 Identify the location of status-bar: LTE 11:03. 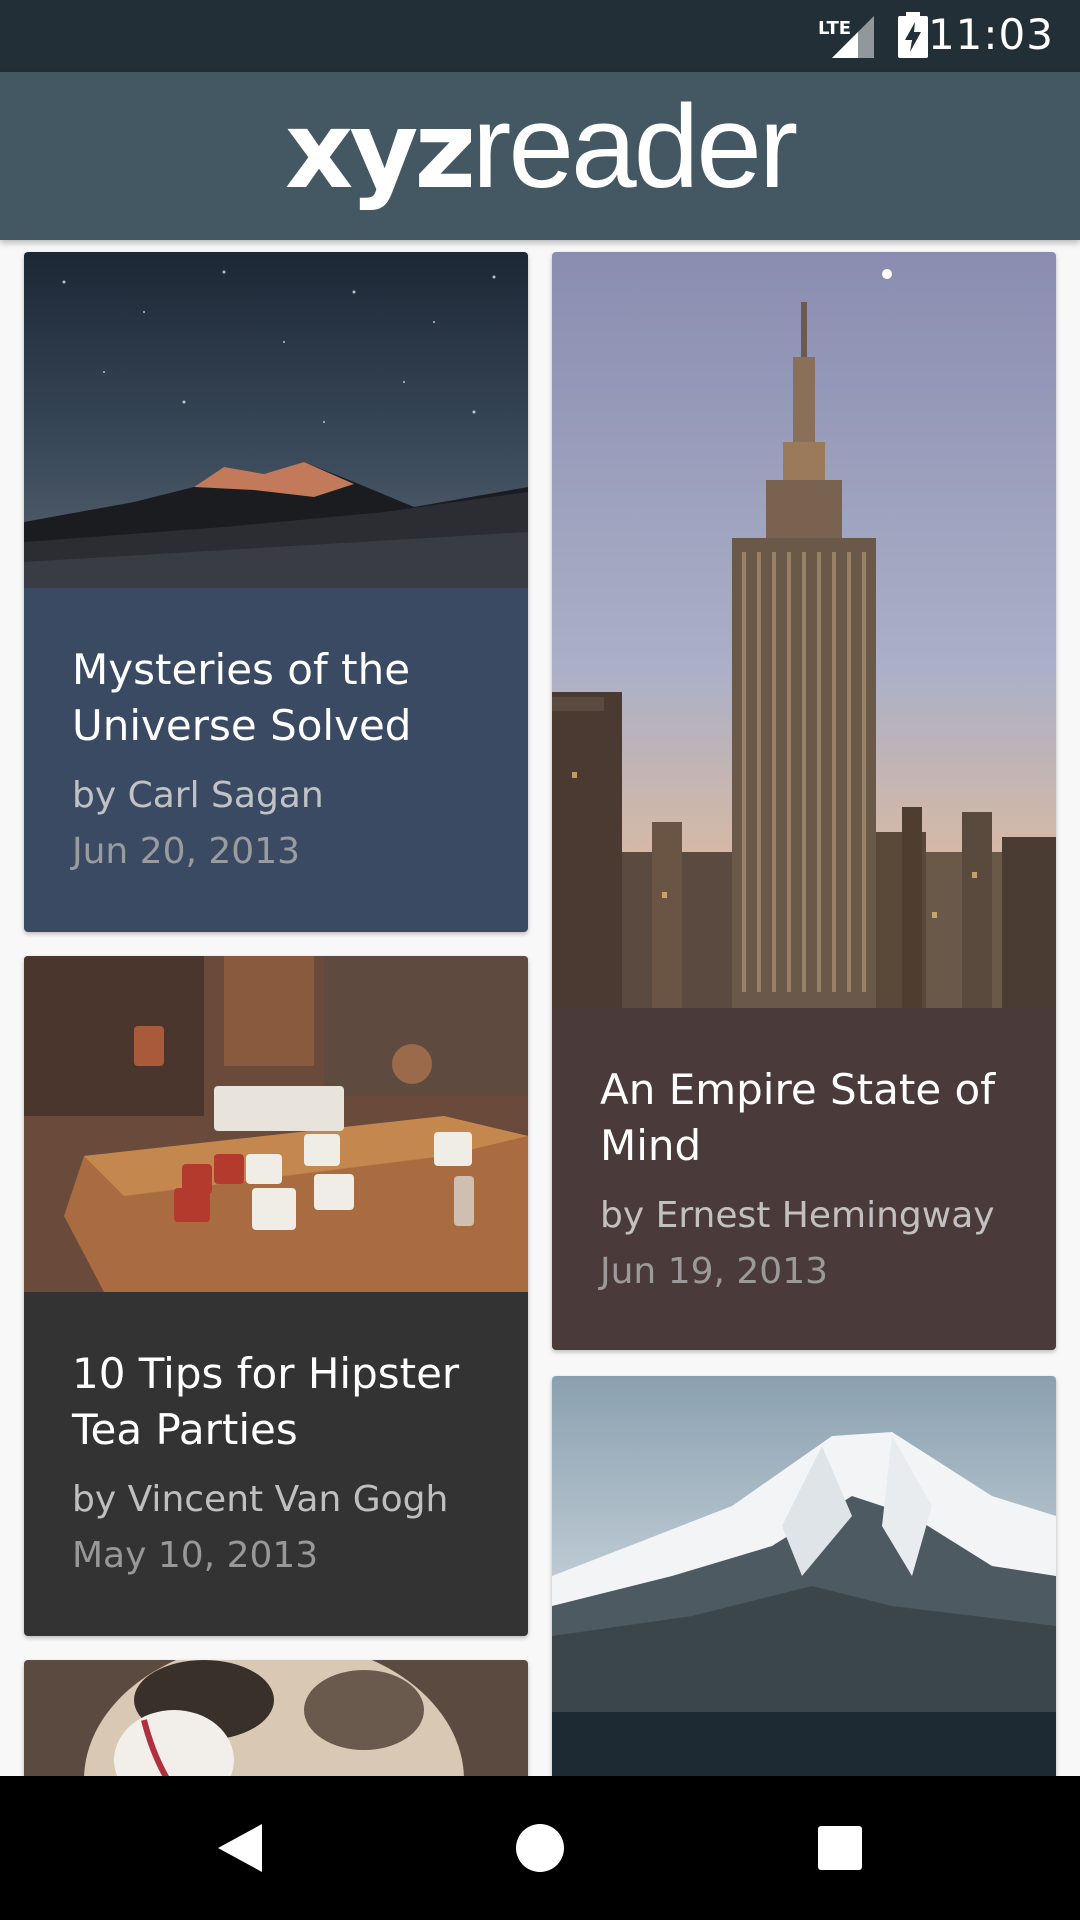
(540, 36).